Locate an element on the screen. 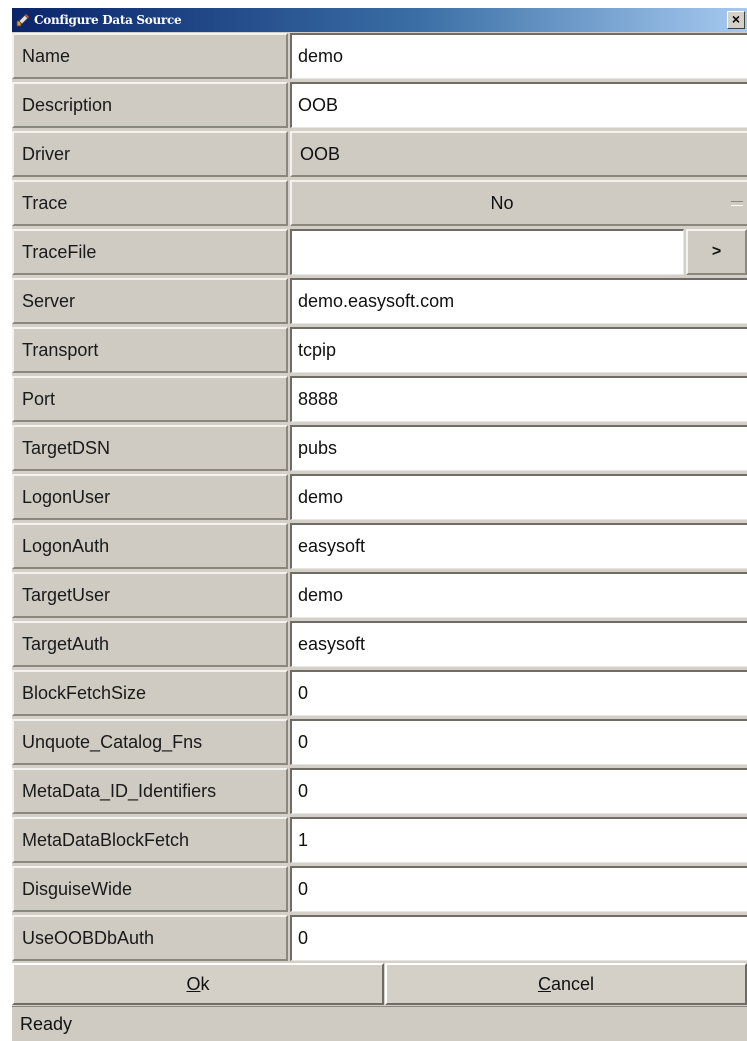 The width and height of the screenshot is (747, 1041). field-label-port: Port is located at coordinates (150, 399).